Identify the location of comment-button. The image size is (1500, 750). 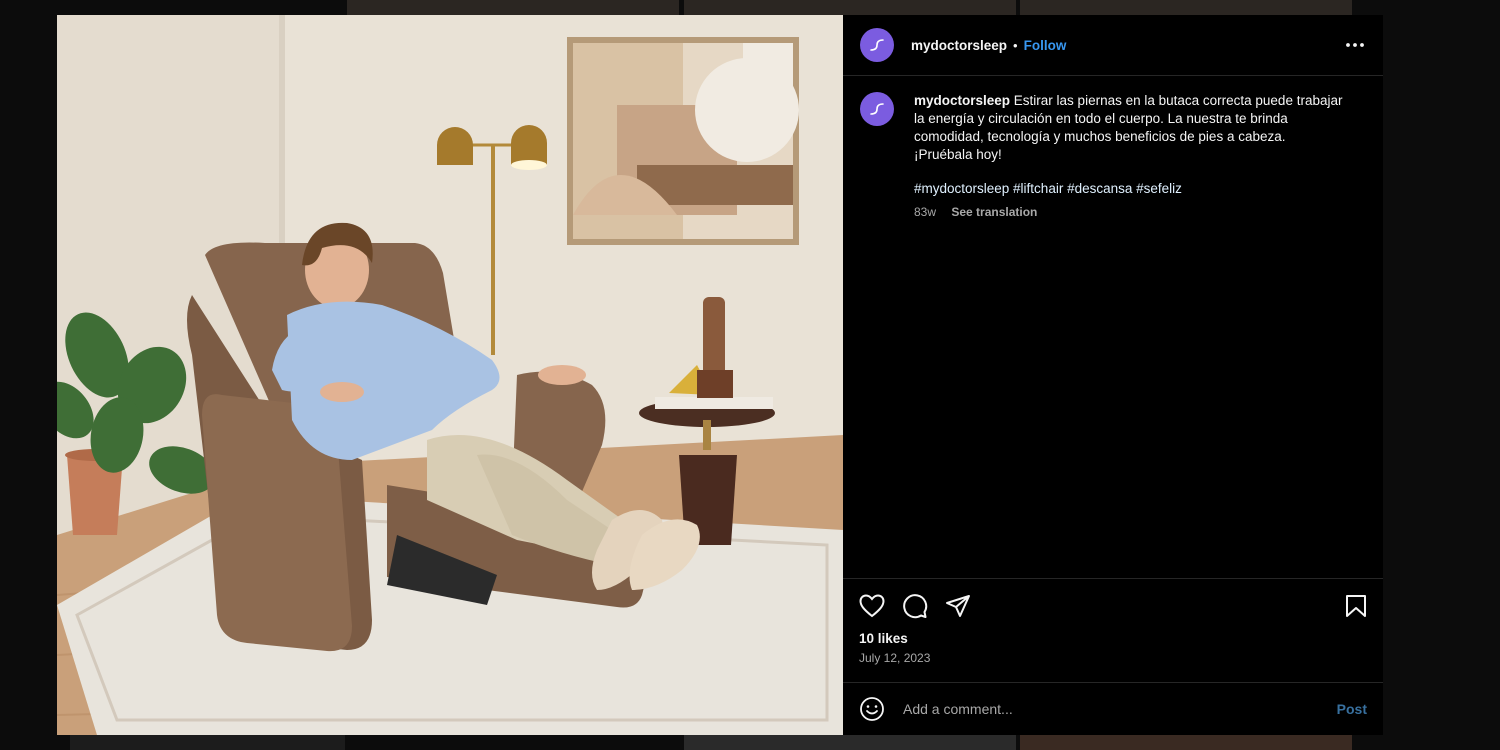
(917, 606).